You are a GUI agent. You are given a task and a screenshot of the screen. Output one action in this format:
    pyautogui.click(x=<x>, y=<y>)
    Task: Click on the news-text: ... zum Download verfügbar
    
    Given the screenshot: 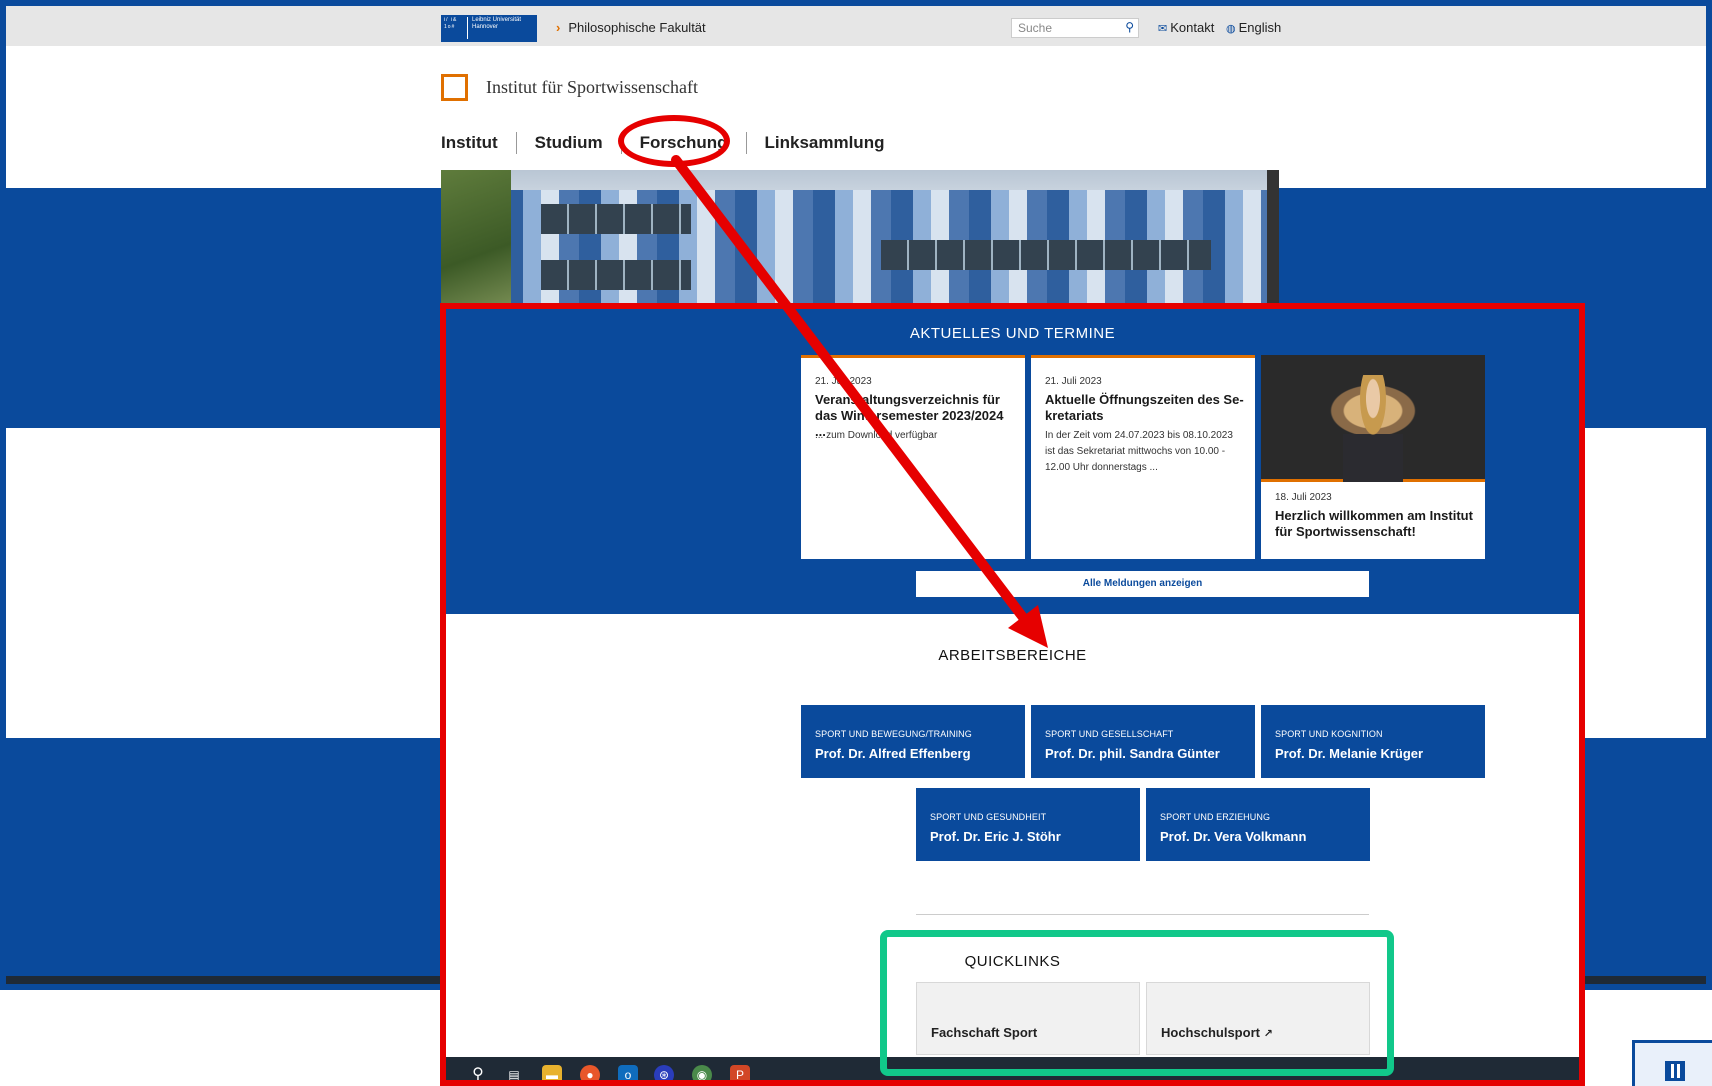 What is the action you would take?
    pyautogui.click(x=876, y=435)
    